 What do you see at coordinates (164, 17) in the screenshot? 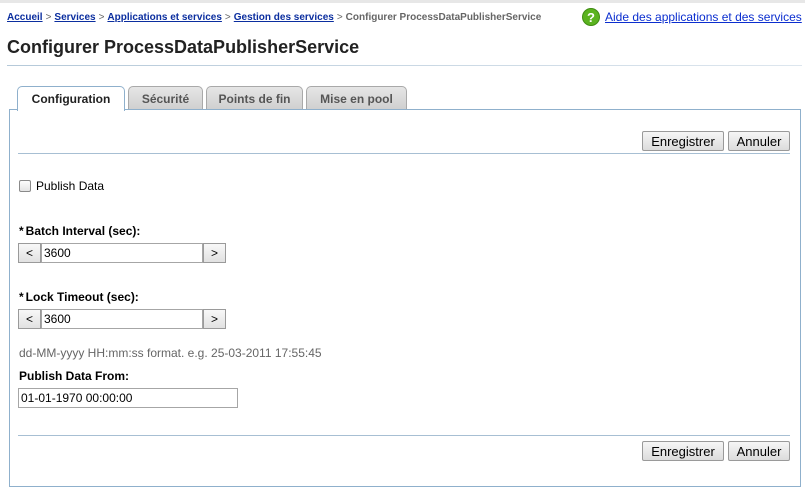
I see `breadcrumb-link-applications: Applications et services` at bounding box center [164, 17].